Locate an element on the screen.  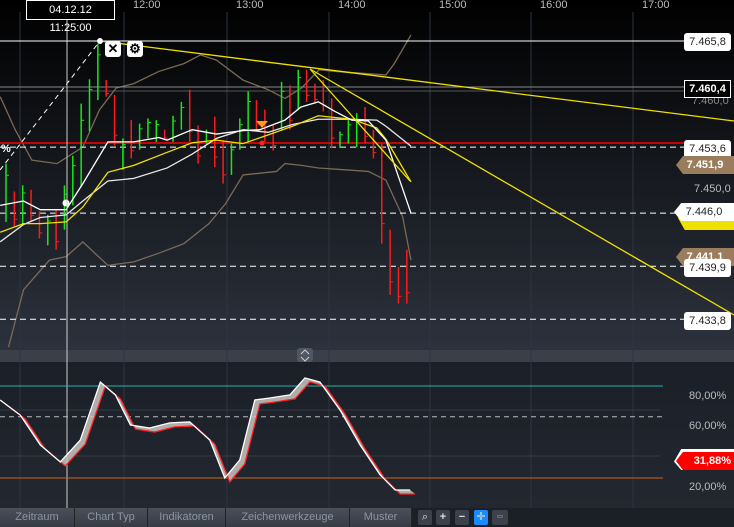
pane-splitter is located at coordinates (367, 356).